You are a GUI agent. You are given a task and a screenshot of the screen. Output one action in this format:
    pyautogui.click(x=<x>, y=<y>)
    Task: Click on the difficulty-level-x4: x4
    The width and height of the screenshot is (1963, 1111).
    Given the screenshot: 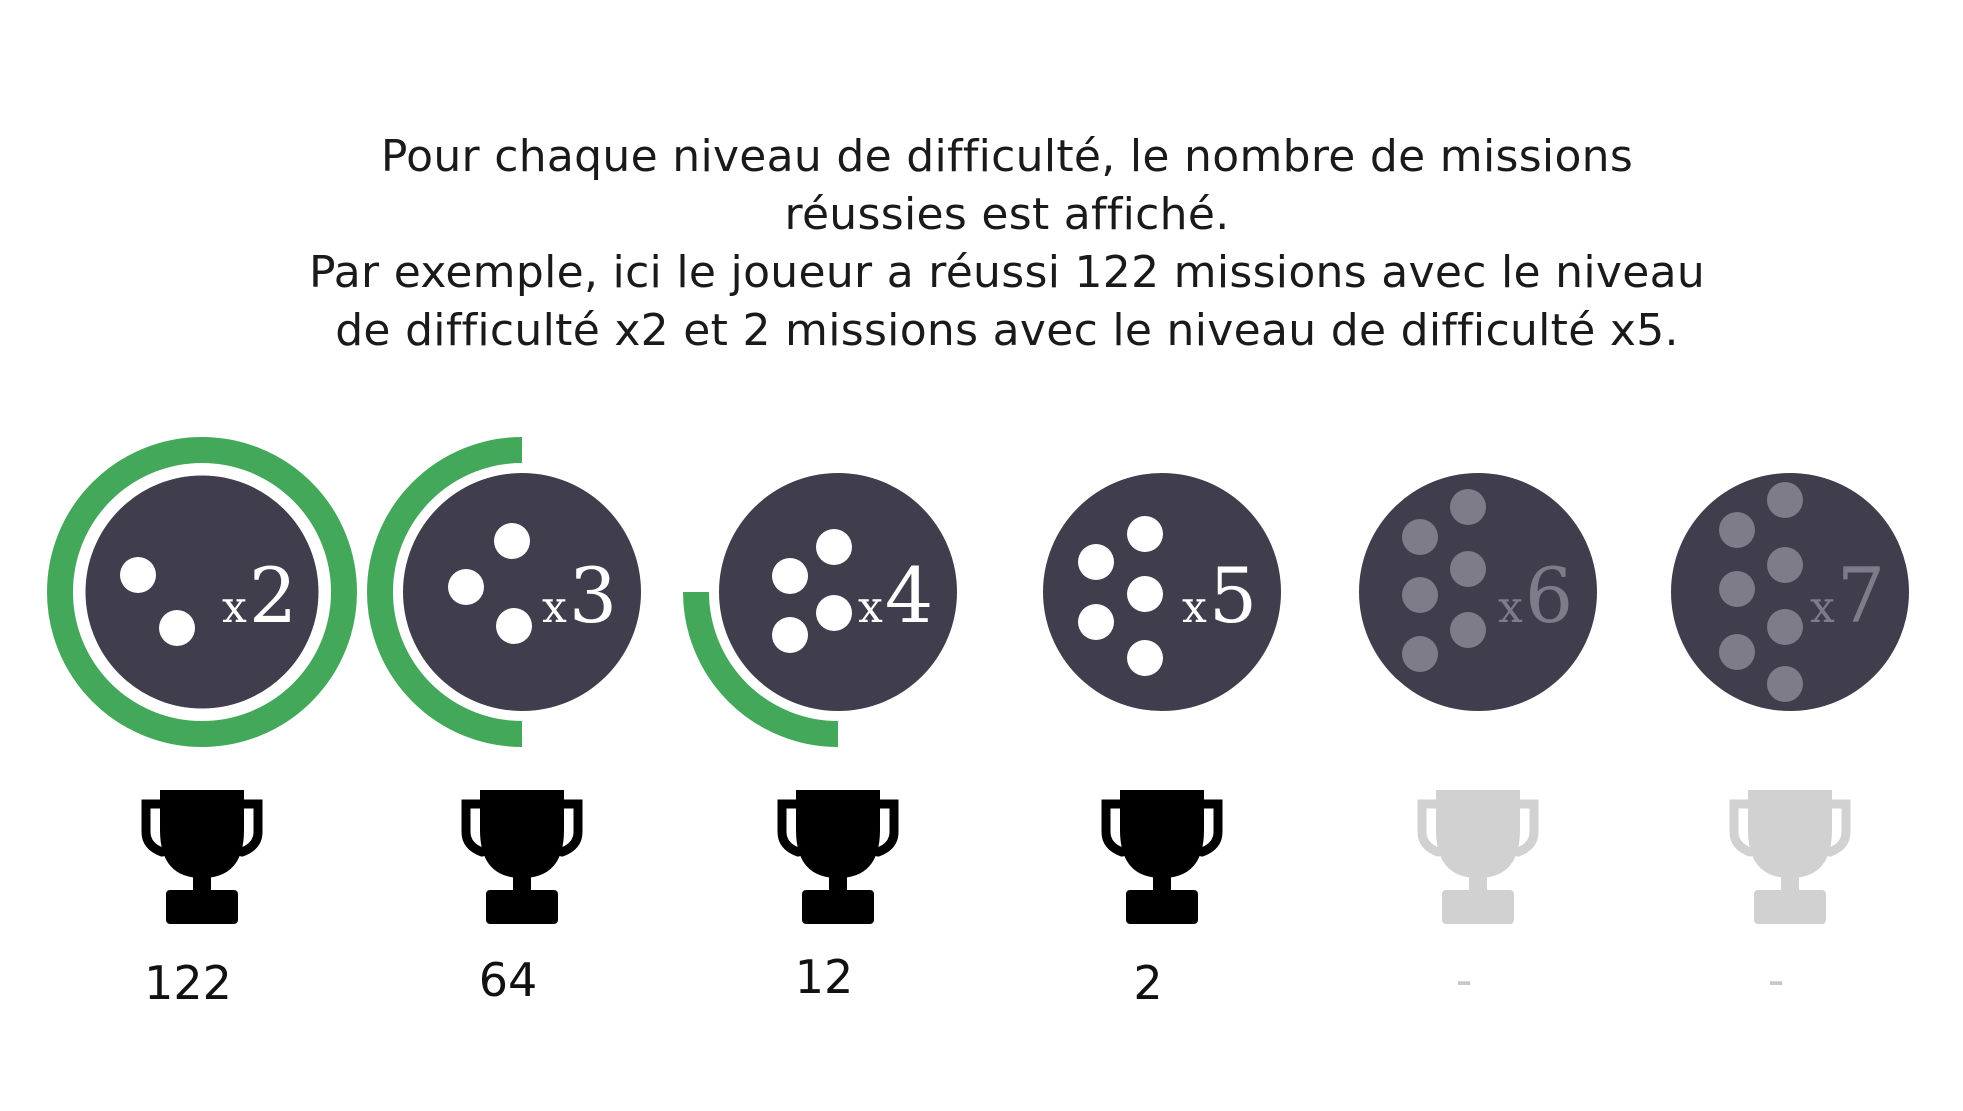 What is the action you would take?
    pyautogui.click(x=820, y=698)
    